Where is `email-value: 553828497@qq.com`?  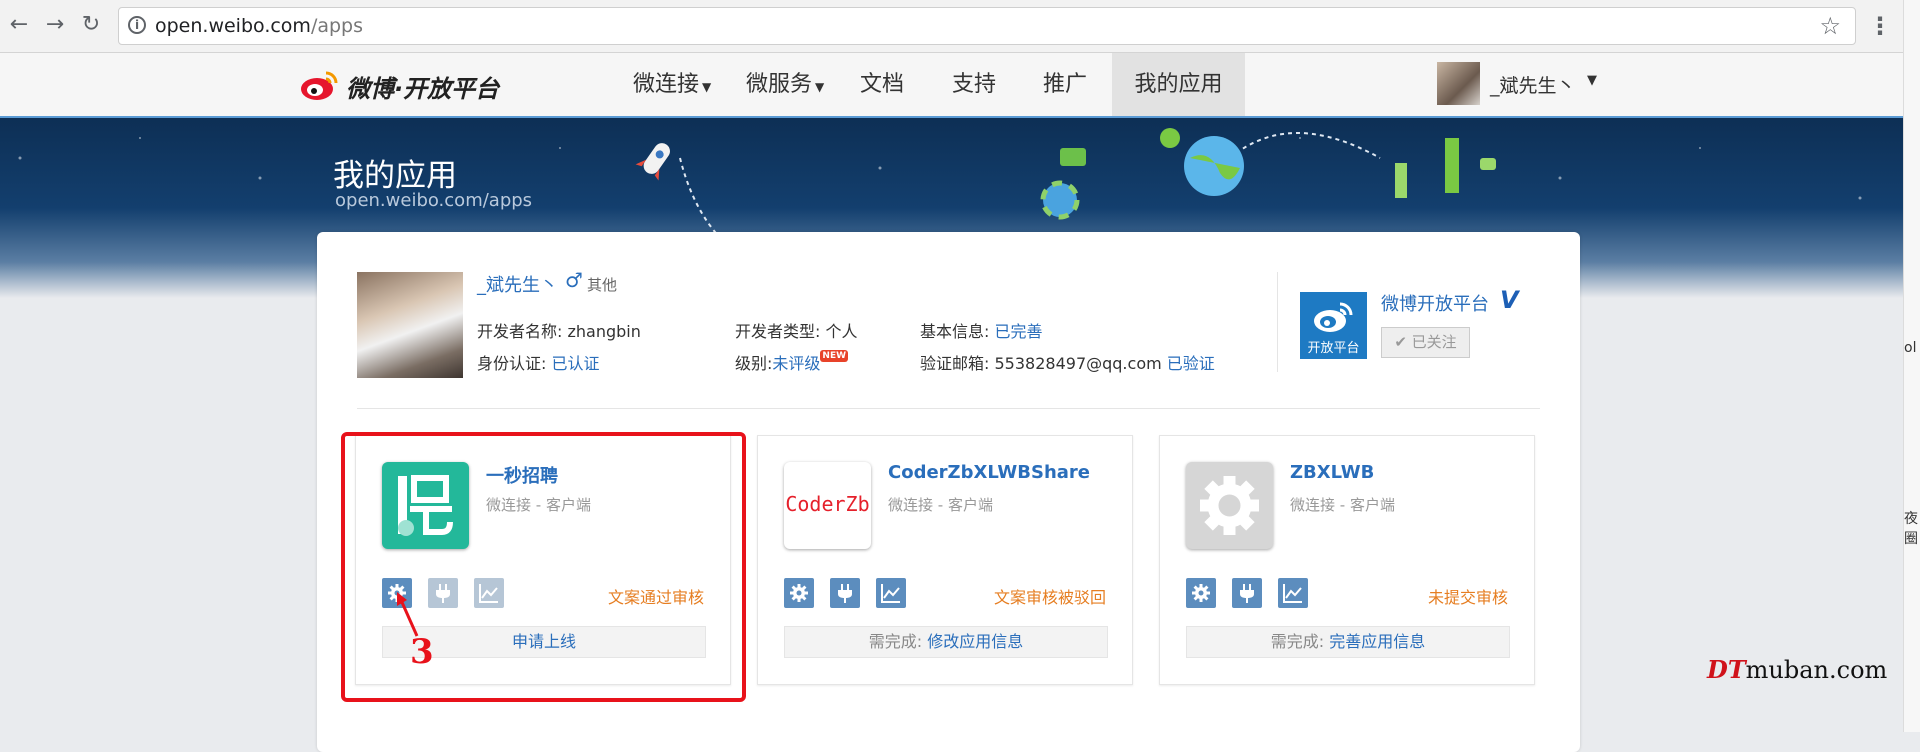 email-value: 553828497@qq.com is located at coordinates (1078, 363).